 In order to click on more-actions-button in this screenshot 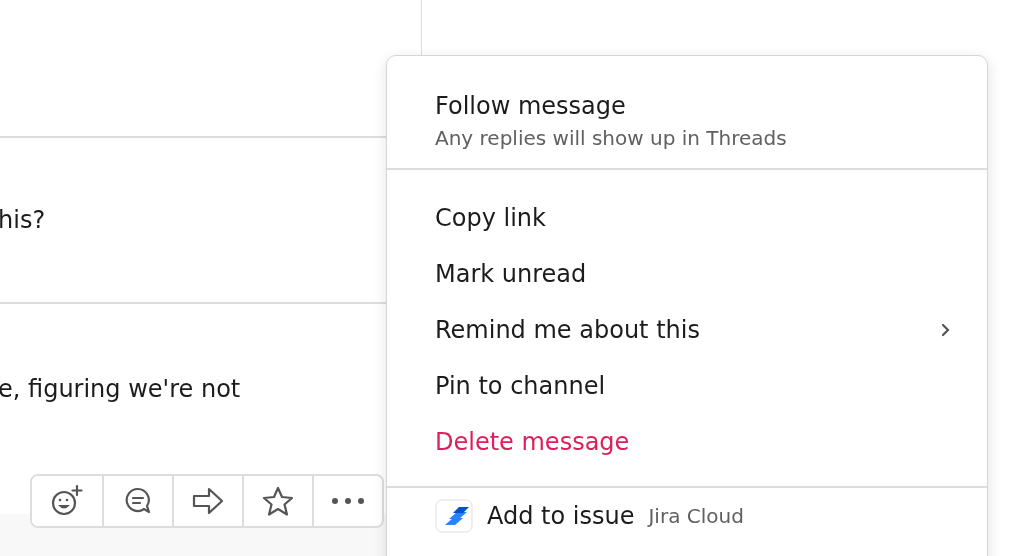, I will do `click(347, 501)`.